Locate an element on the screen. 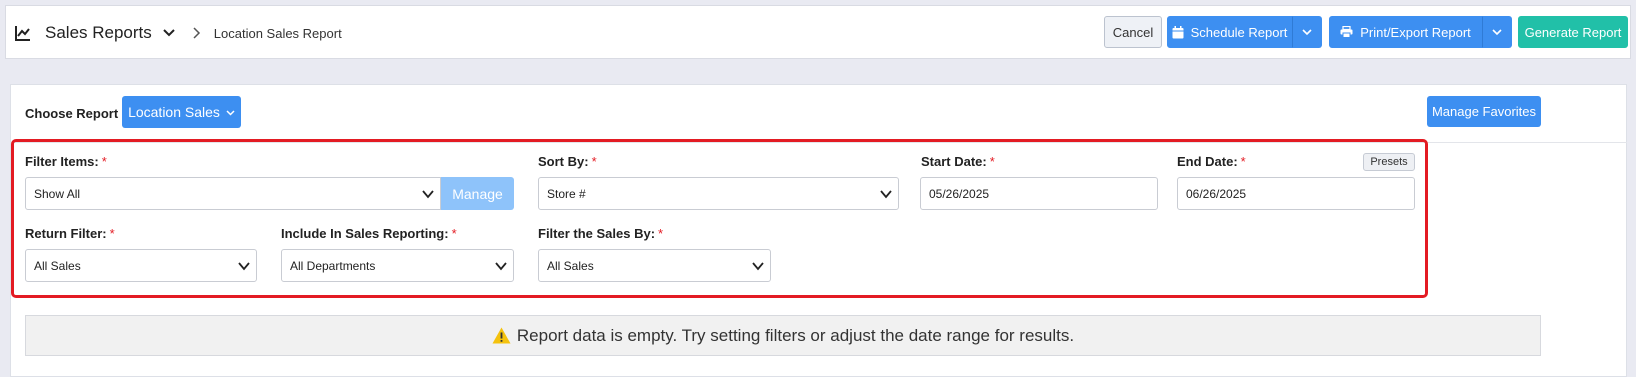 The width and height of the screenshot is (1636, 377). calendar-icon is located at coordinates (1178, 31).